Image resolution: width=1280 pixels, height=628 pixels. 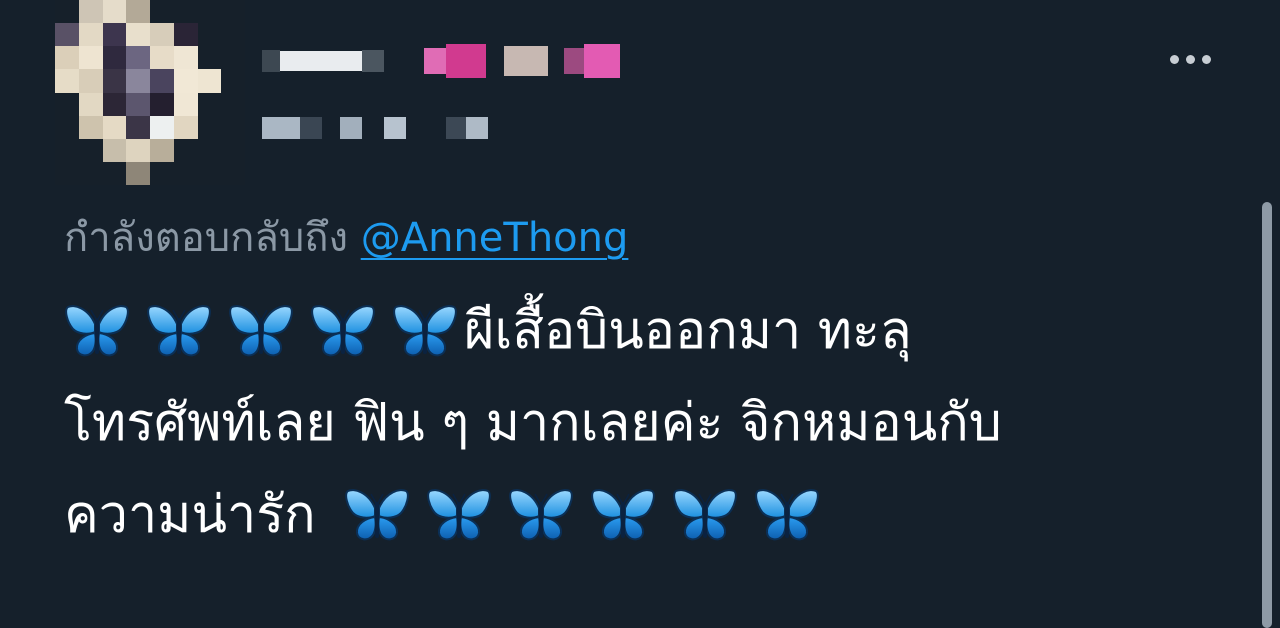 What do you see at coordinates (190, 515) in the screenshot?
I see `tweet-text-line-3: ความน่ารัก` at bounding box center [190, 515].